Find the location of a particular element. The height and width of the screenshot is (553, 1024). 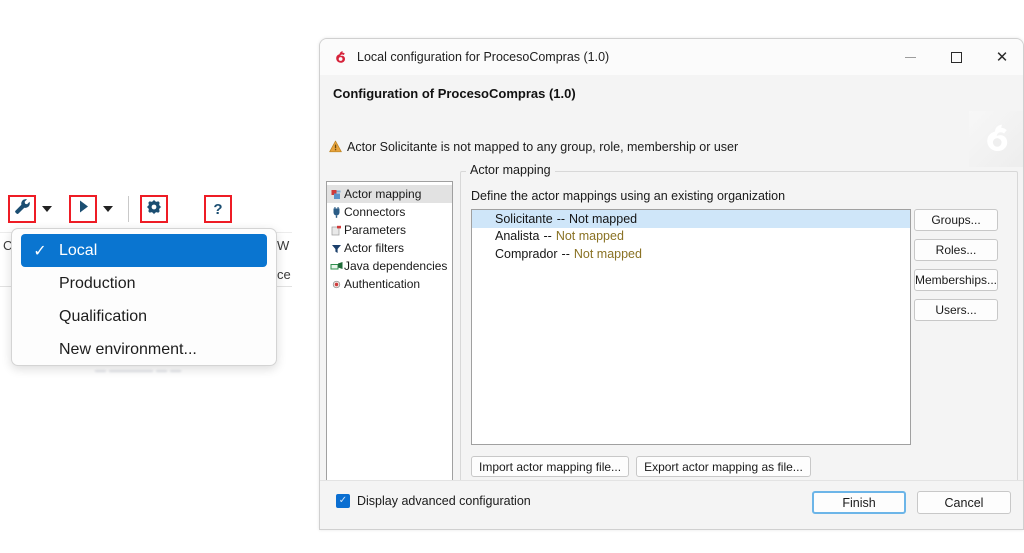

toolbar-button-row: ? is located at coordinates (120, 209).